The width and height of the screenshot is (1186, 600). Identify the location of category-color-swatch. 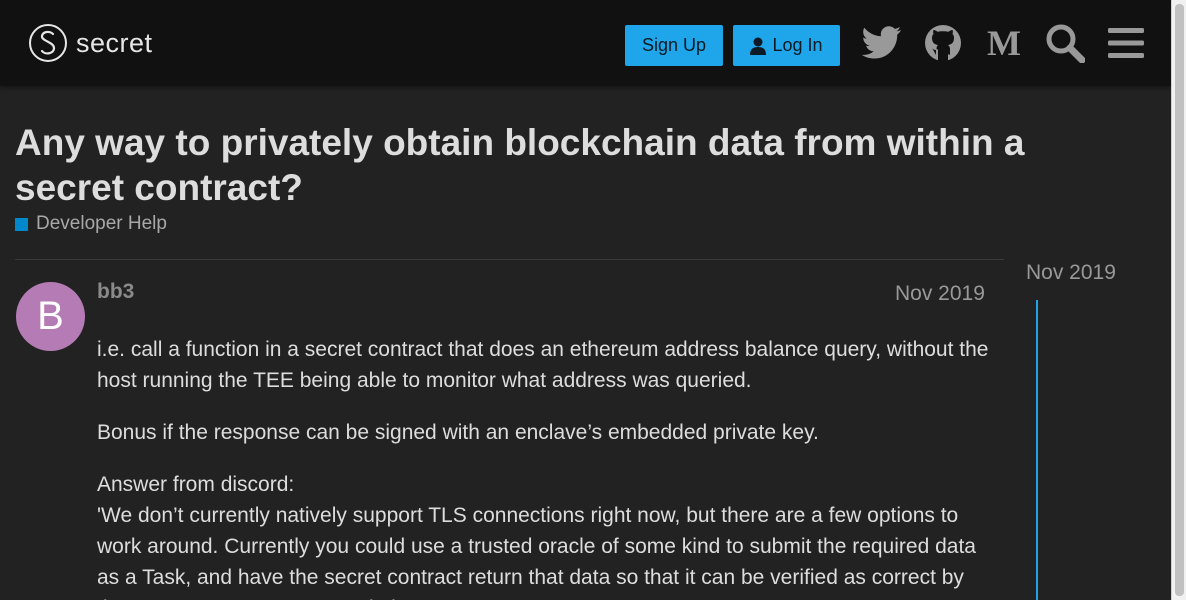
(21, 224).